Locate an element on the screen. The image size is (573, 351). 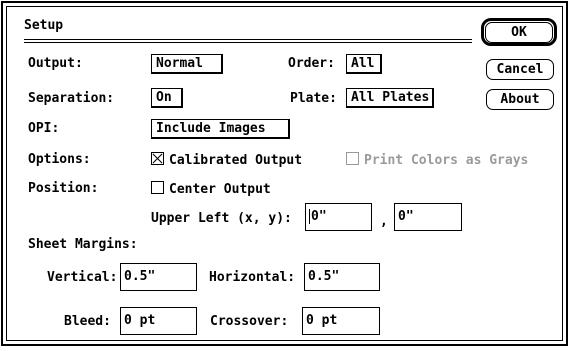
horizontal-field: 0.5" is located at coordinates (342, 277).